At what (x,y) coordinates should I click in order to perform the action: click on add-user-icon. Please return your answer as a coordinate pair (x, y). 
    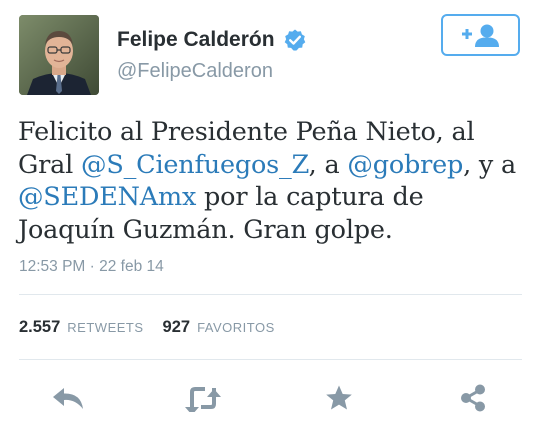
    Looking at the image, I should click on (480, 35).